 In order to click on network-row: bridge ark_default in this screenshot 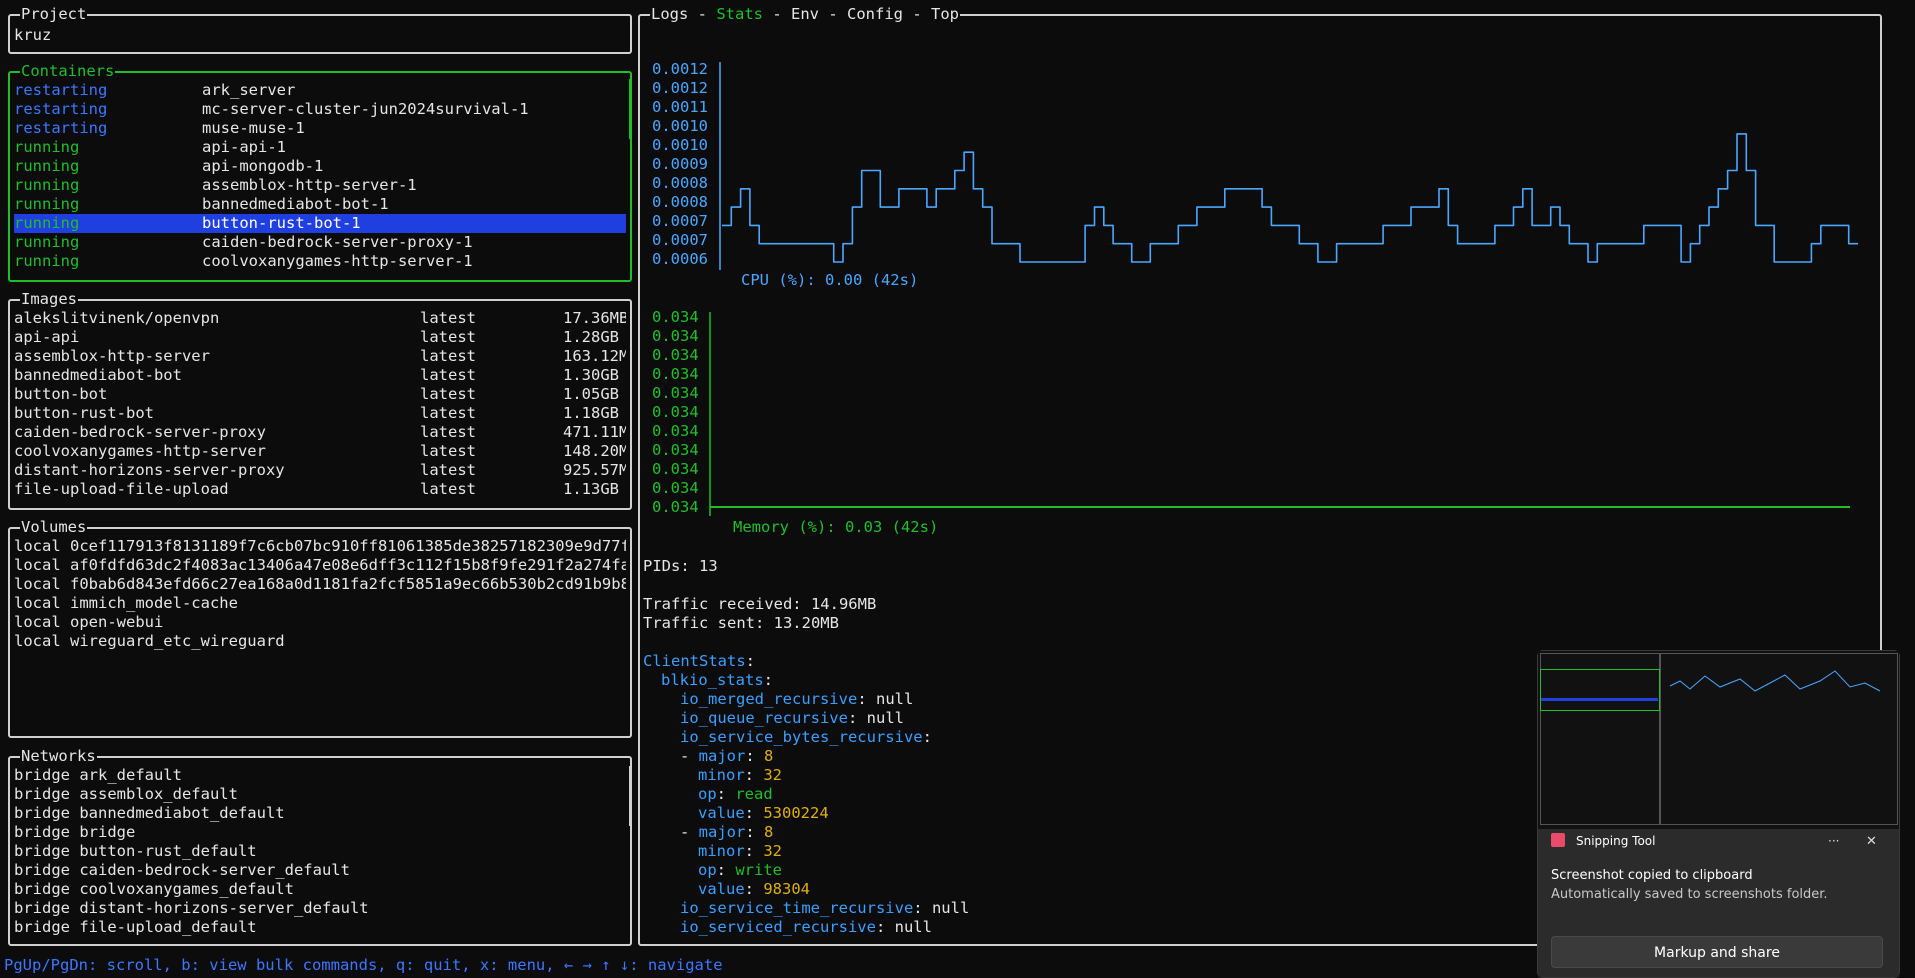, I will do `click(320, 775)`.